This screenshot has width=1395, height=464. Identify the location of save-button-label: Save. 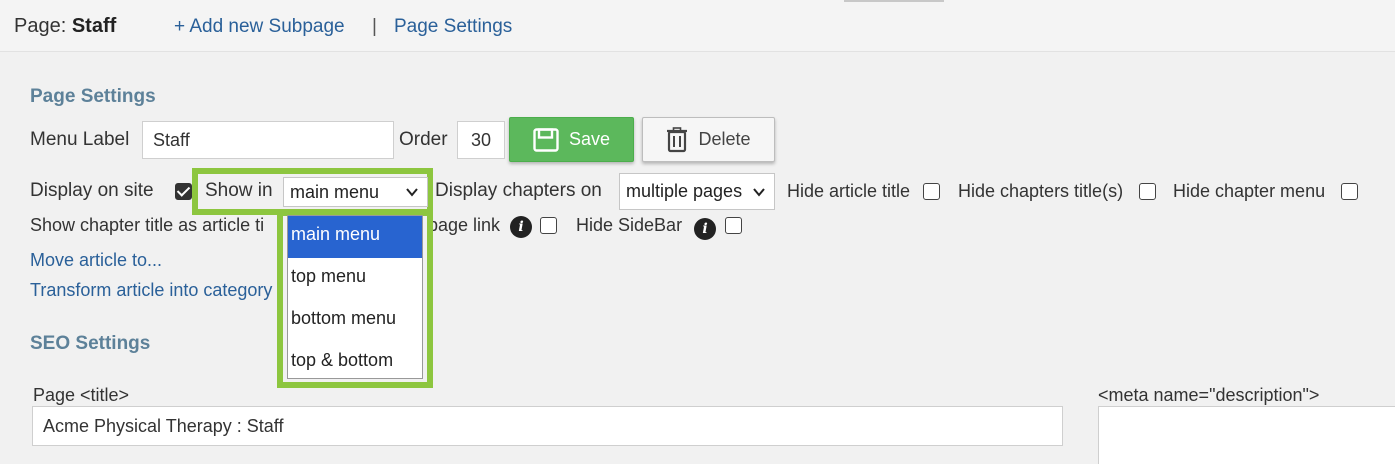
(589, 139).